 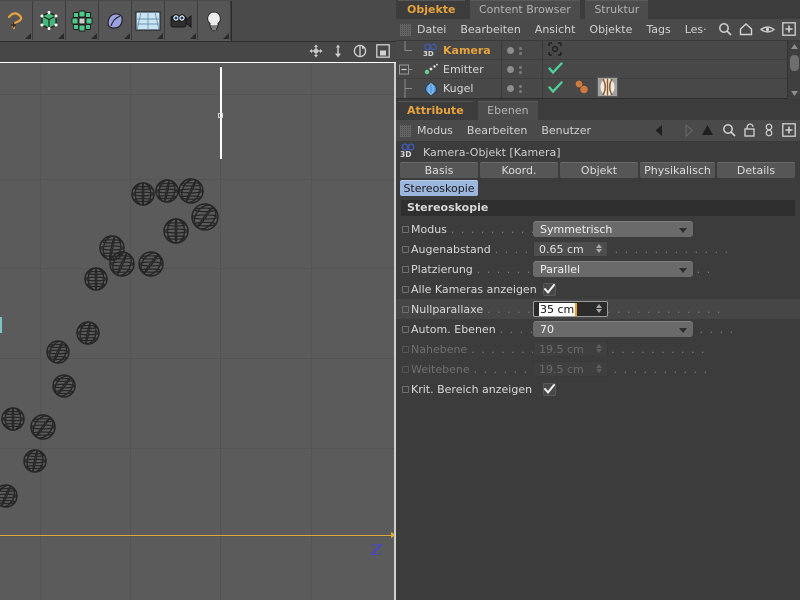 I want to click on emitter-icon, so click(x=431, y=69).